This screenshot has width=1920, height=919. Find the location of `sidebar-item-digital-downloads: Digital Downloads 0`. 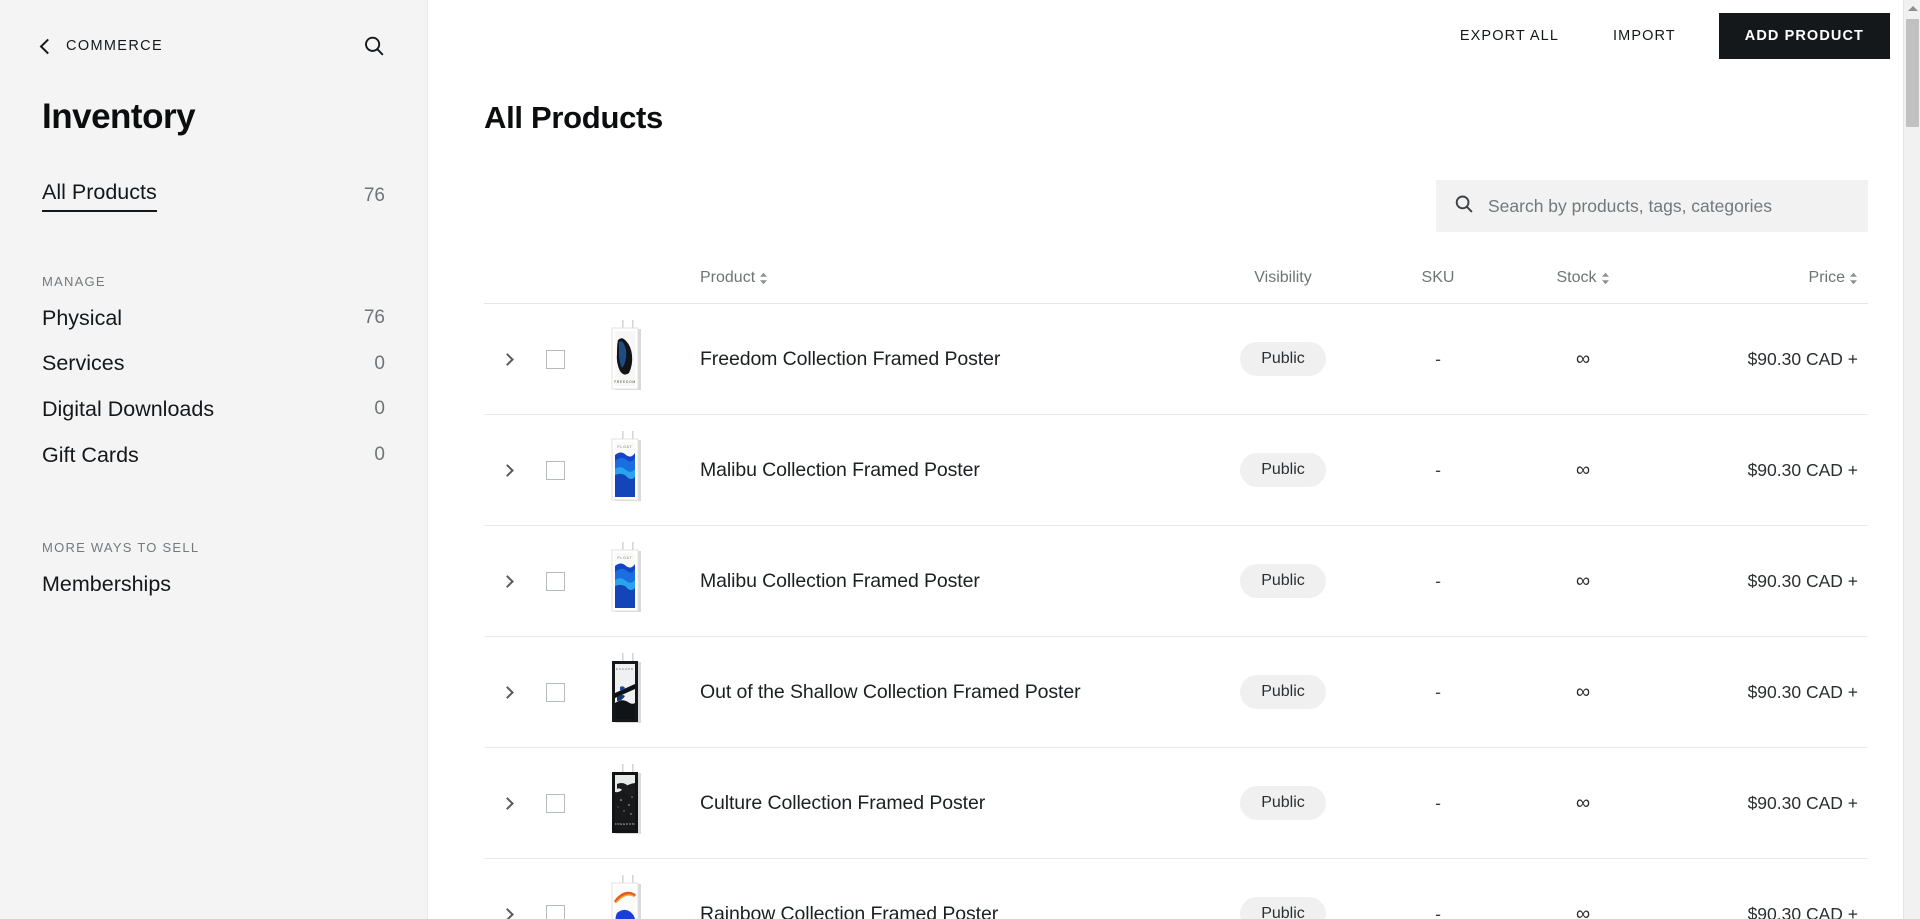

sidebar-item-digital-downloads: Digital Downloads 0 is located at coordinates (213, 410).